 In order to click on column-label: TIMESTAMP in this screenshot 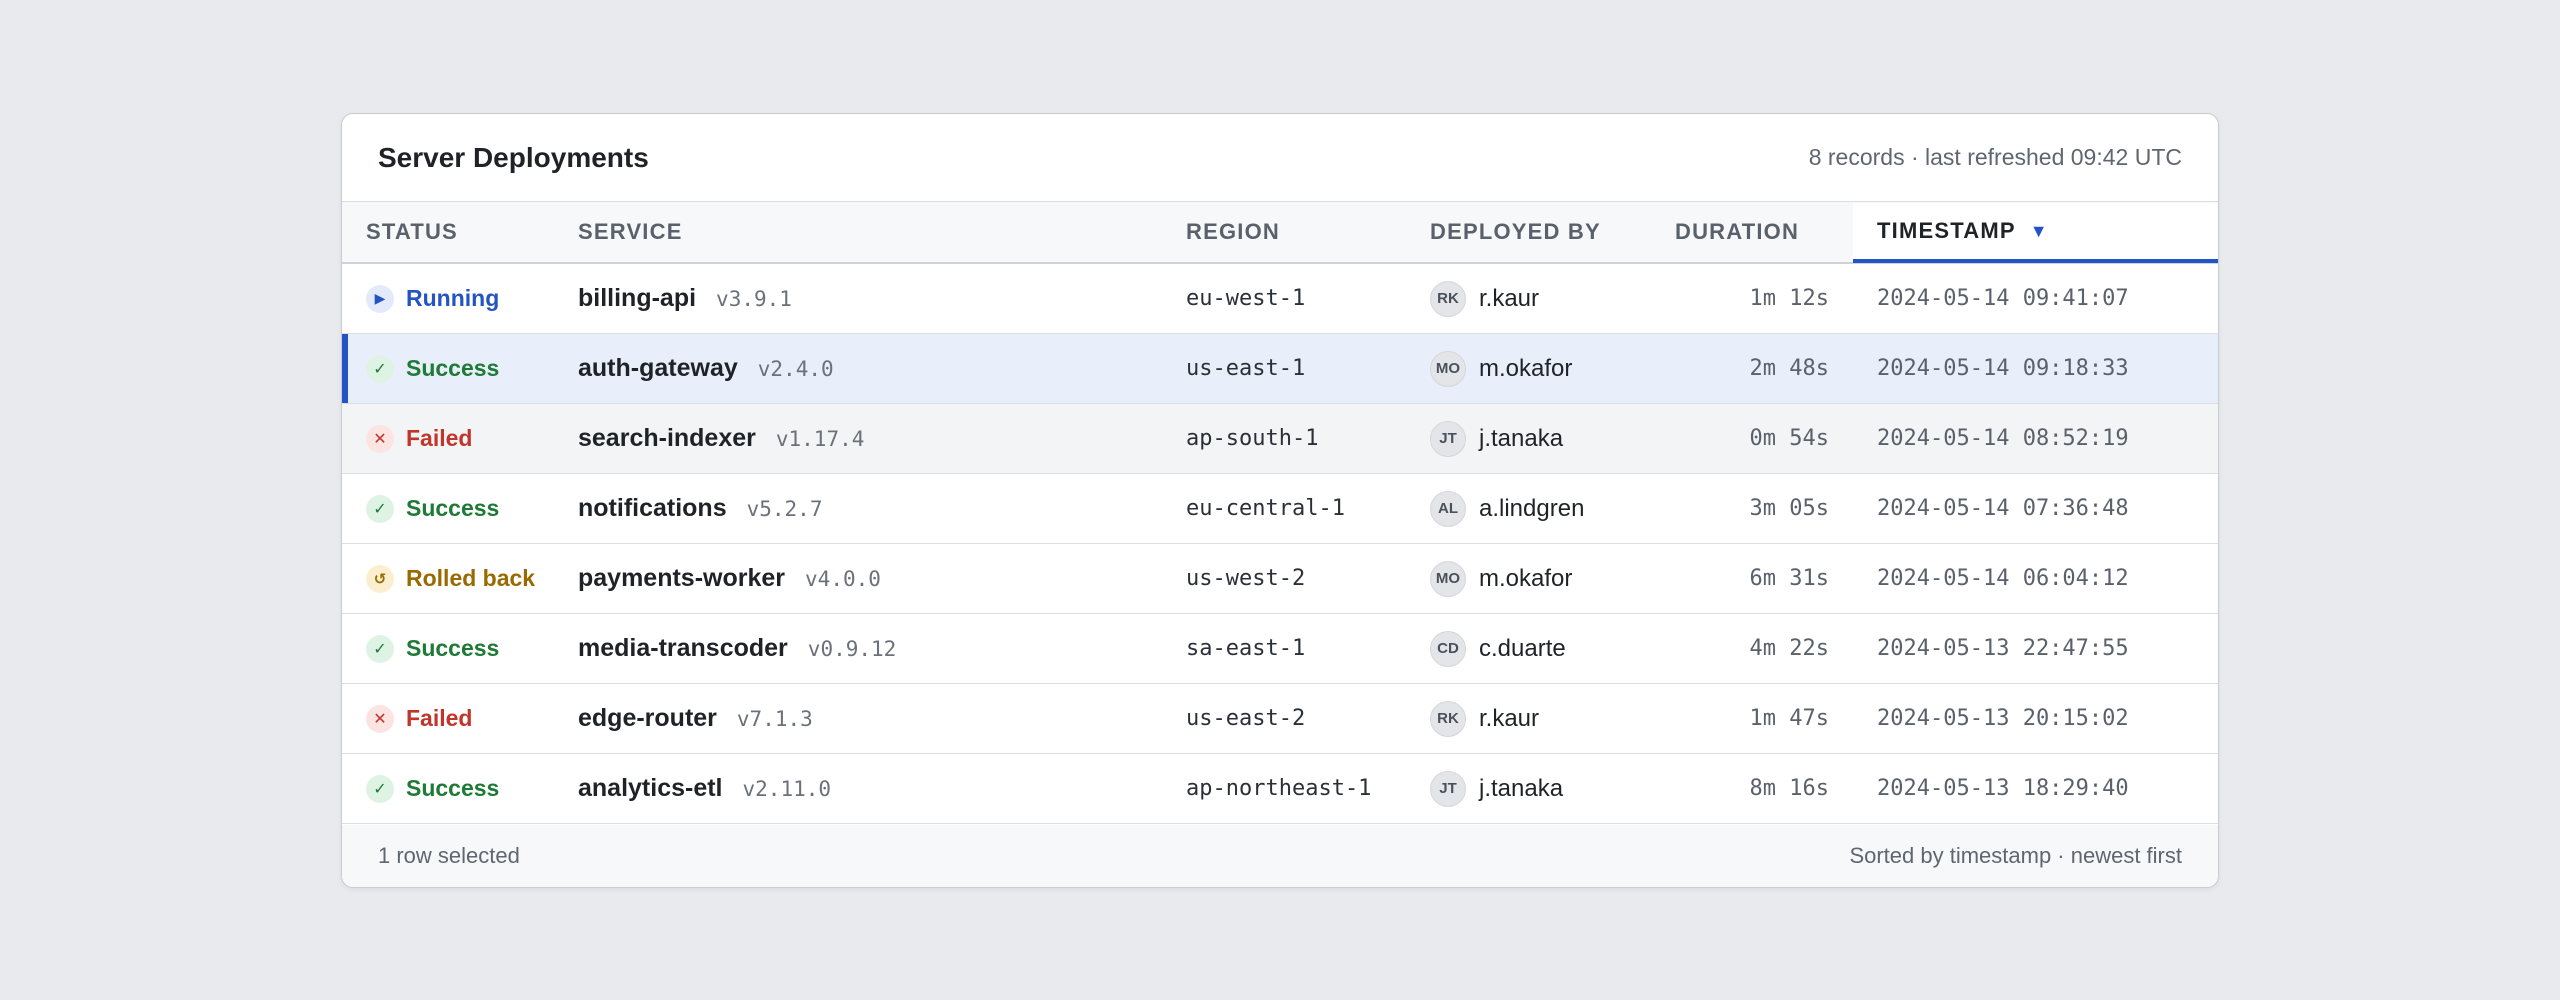, I will do `click(1946, 230)`.